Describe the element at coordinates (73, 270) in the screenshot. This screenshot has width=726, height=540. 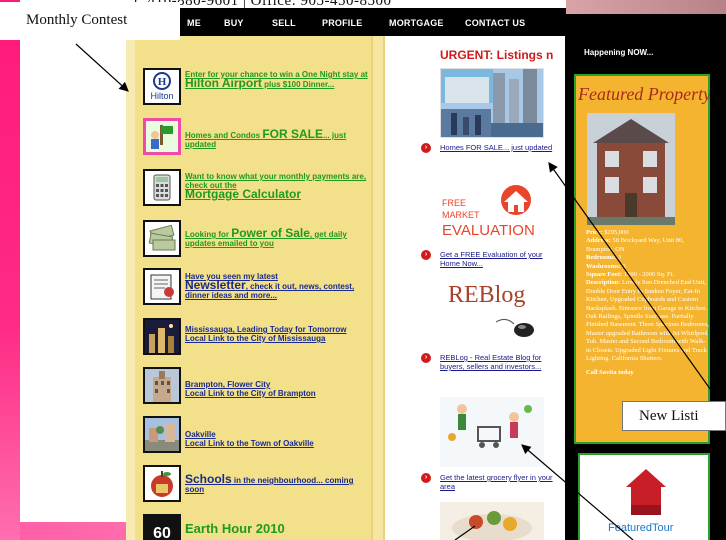
I see `left-white-margin` at that location.